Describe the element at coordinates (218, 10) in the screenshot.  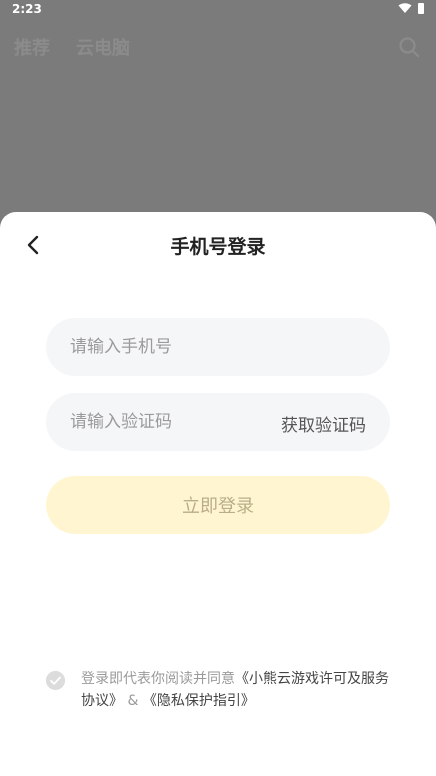
I see `status-bar: 2:23` at that location.